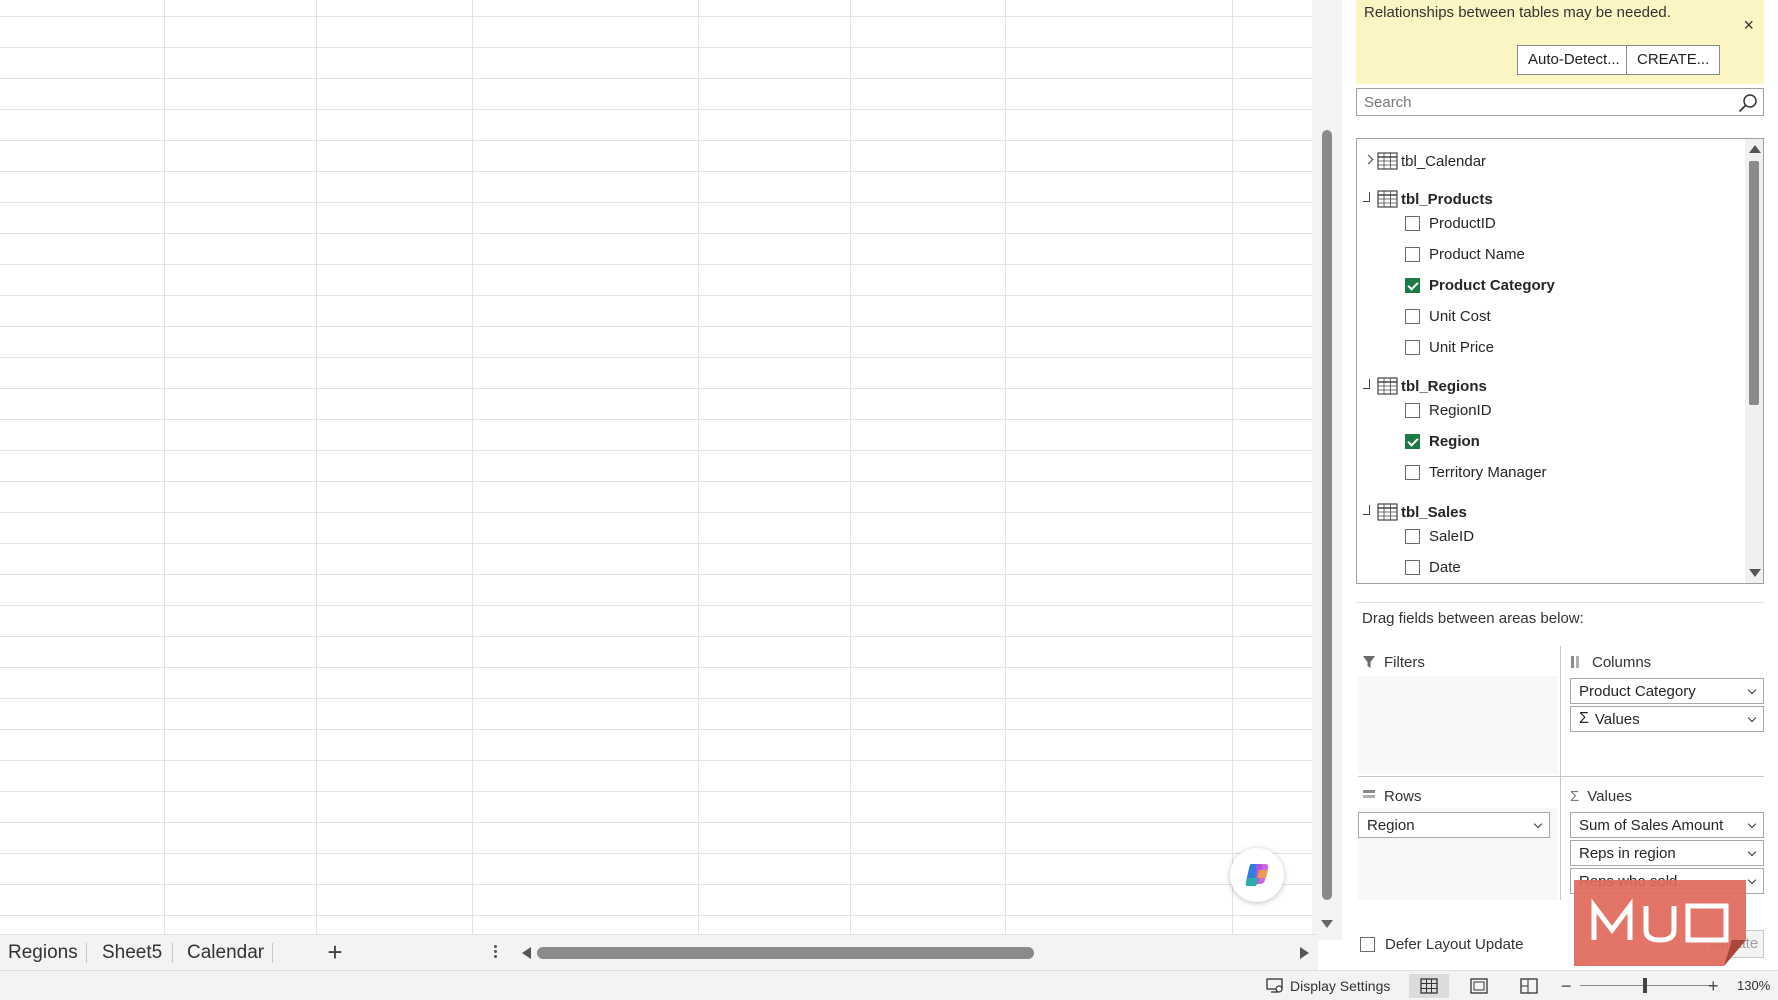  What do you see at coordinates (1367, 161) in the screenshot?
I see `expand-chevron-icon` at bounding box center [1367, 161].